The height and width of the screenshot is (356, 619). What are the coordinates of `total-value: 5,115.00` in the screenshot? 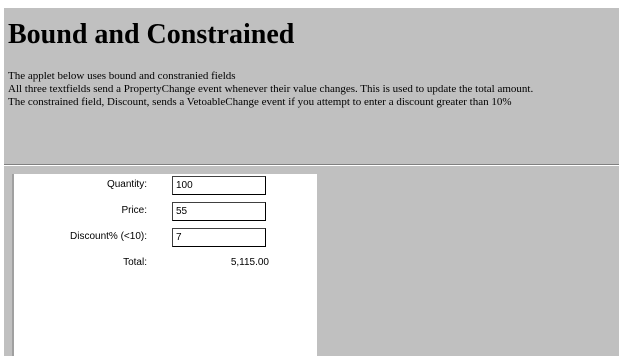 It's located at (249, 262).